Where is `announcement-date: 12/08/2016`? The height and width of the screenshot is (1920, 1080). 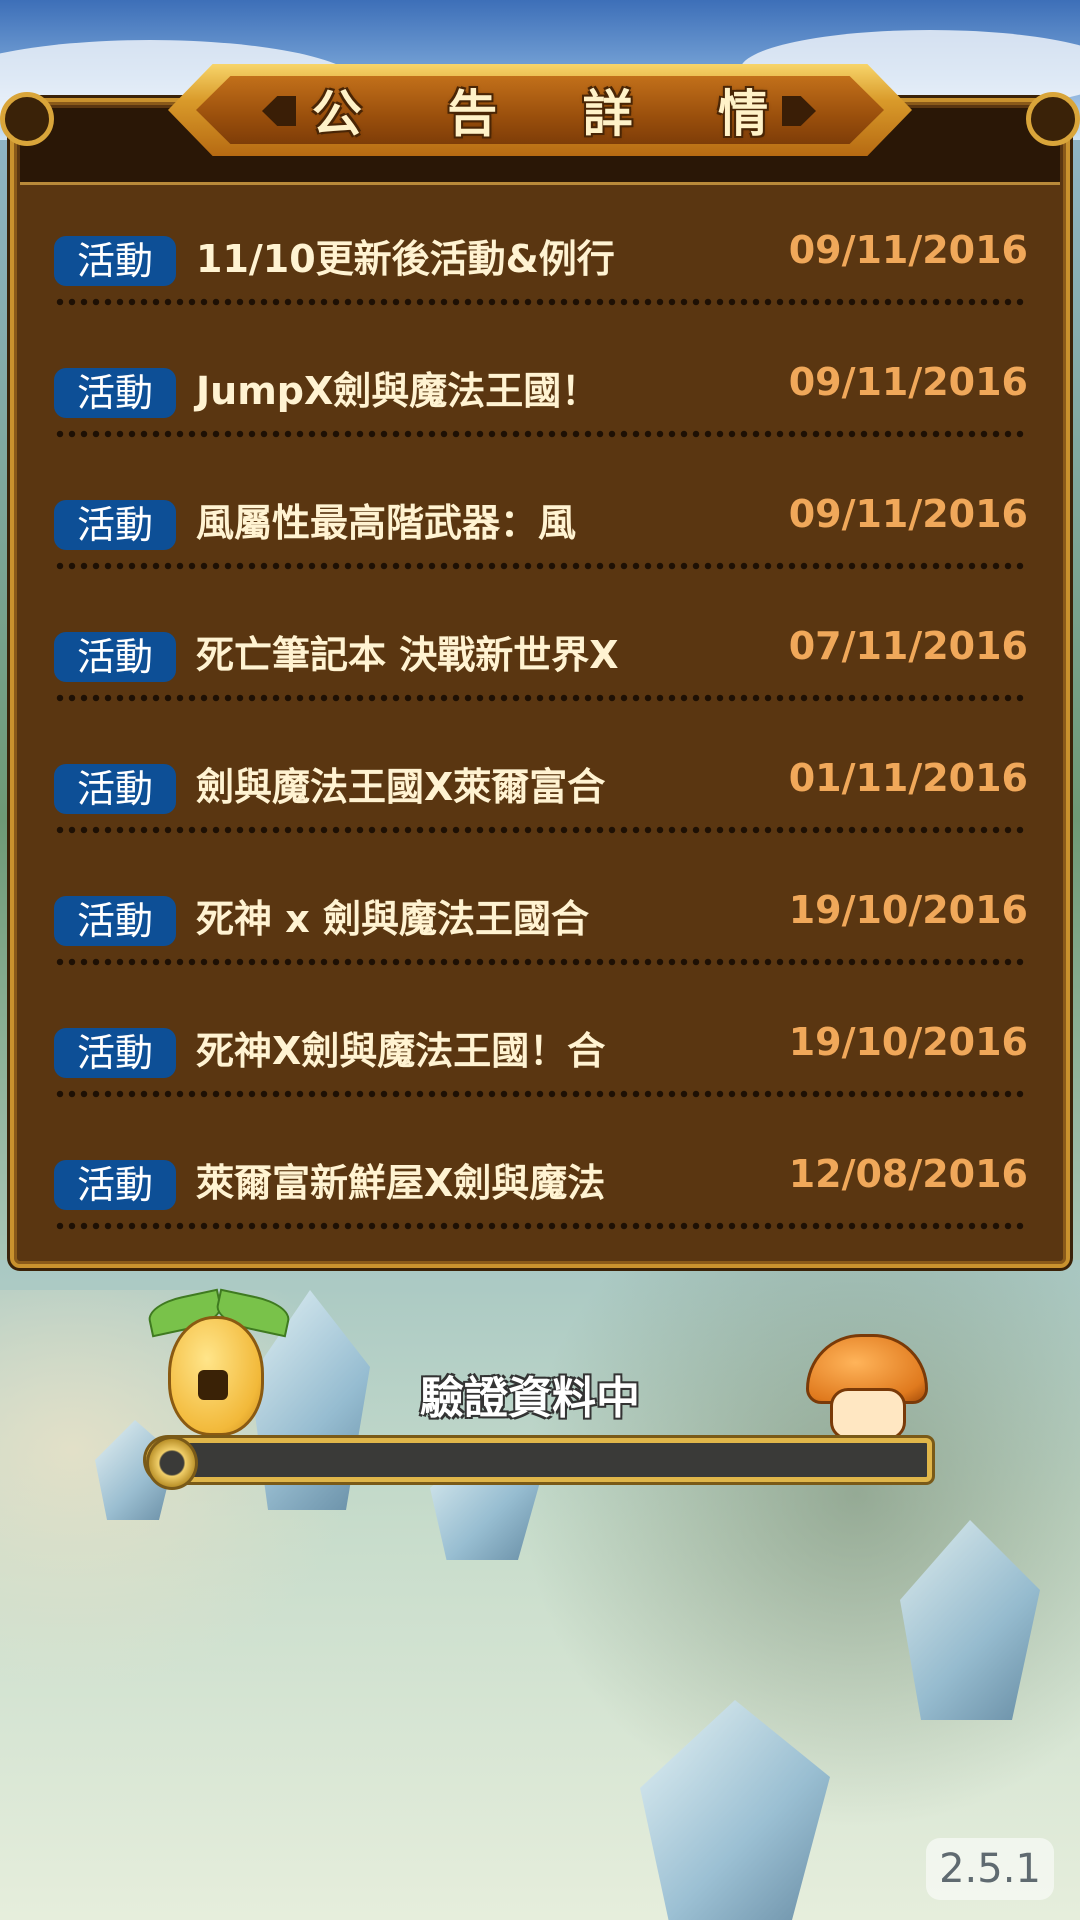 announcement-date: 12/08/2016 is located at coordinates (908, 1174).